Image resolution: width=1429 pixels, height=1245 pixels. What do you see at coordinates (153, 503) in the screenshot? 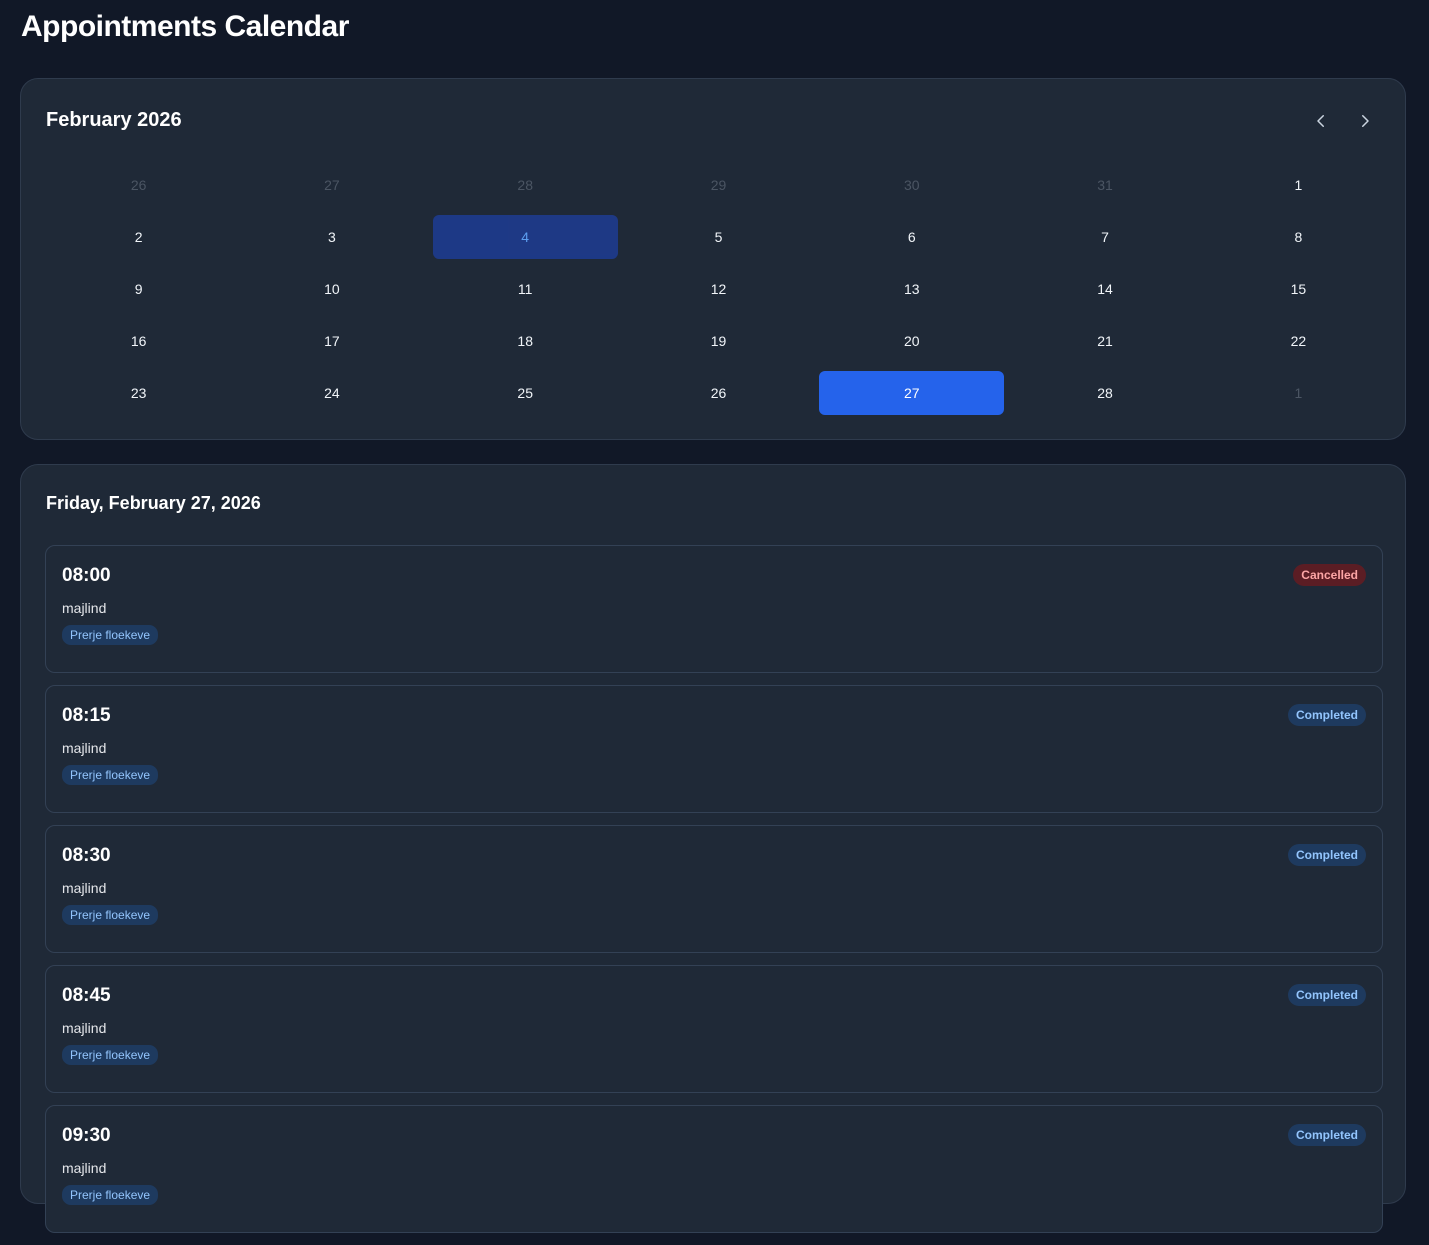
I see `selected-date-title: Friday, February 27, 2026` at bounding box center [153, 503].